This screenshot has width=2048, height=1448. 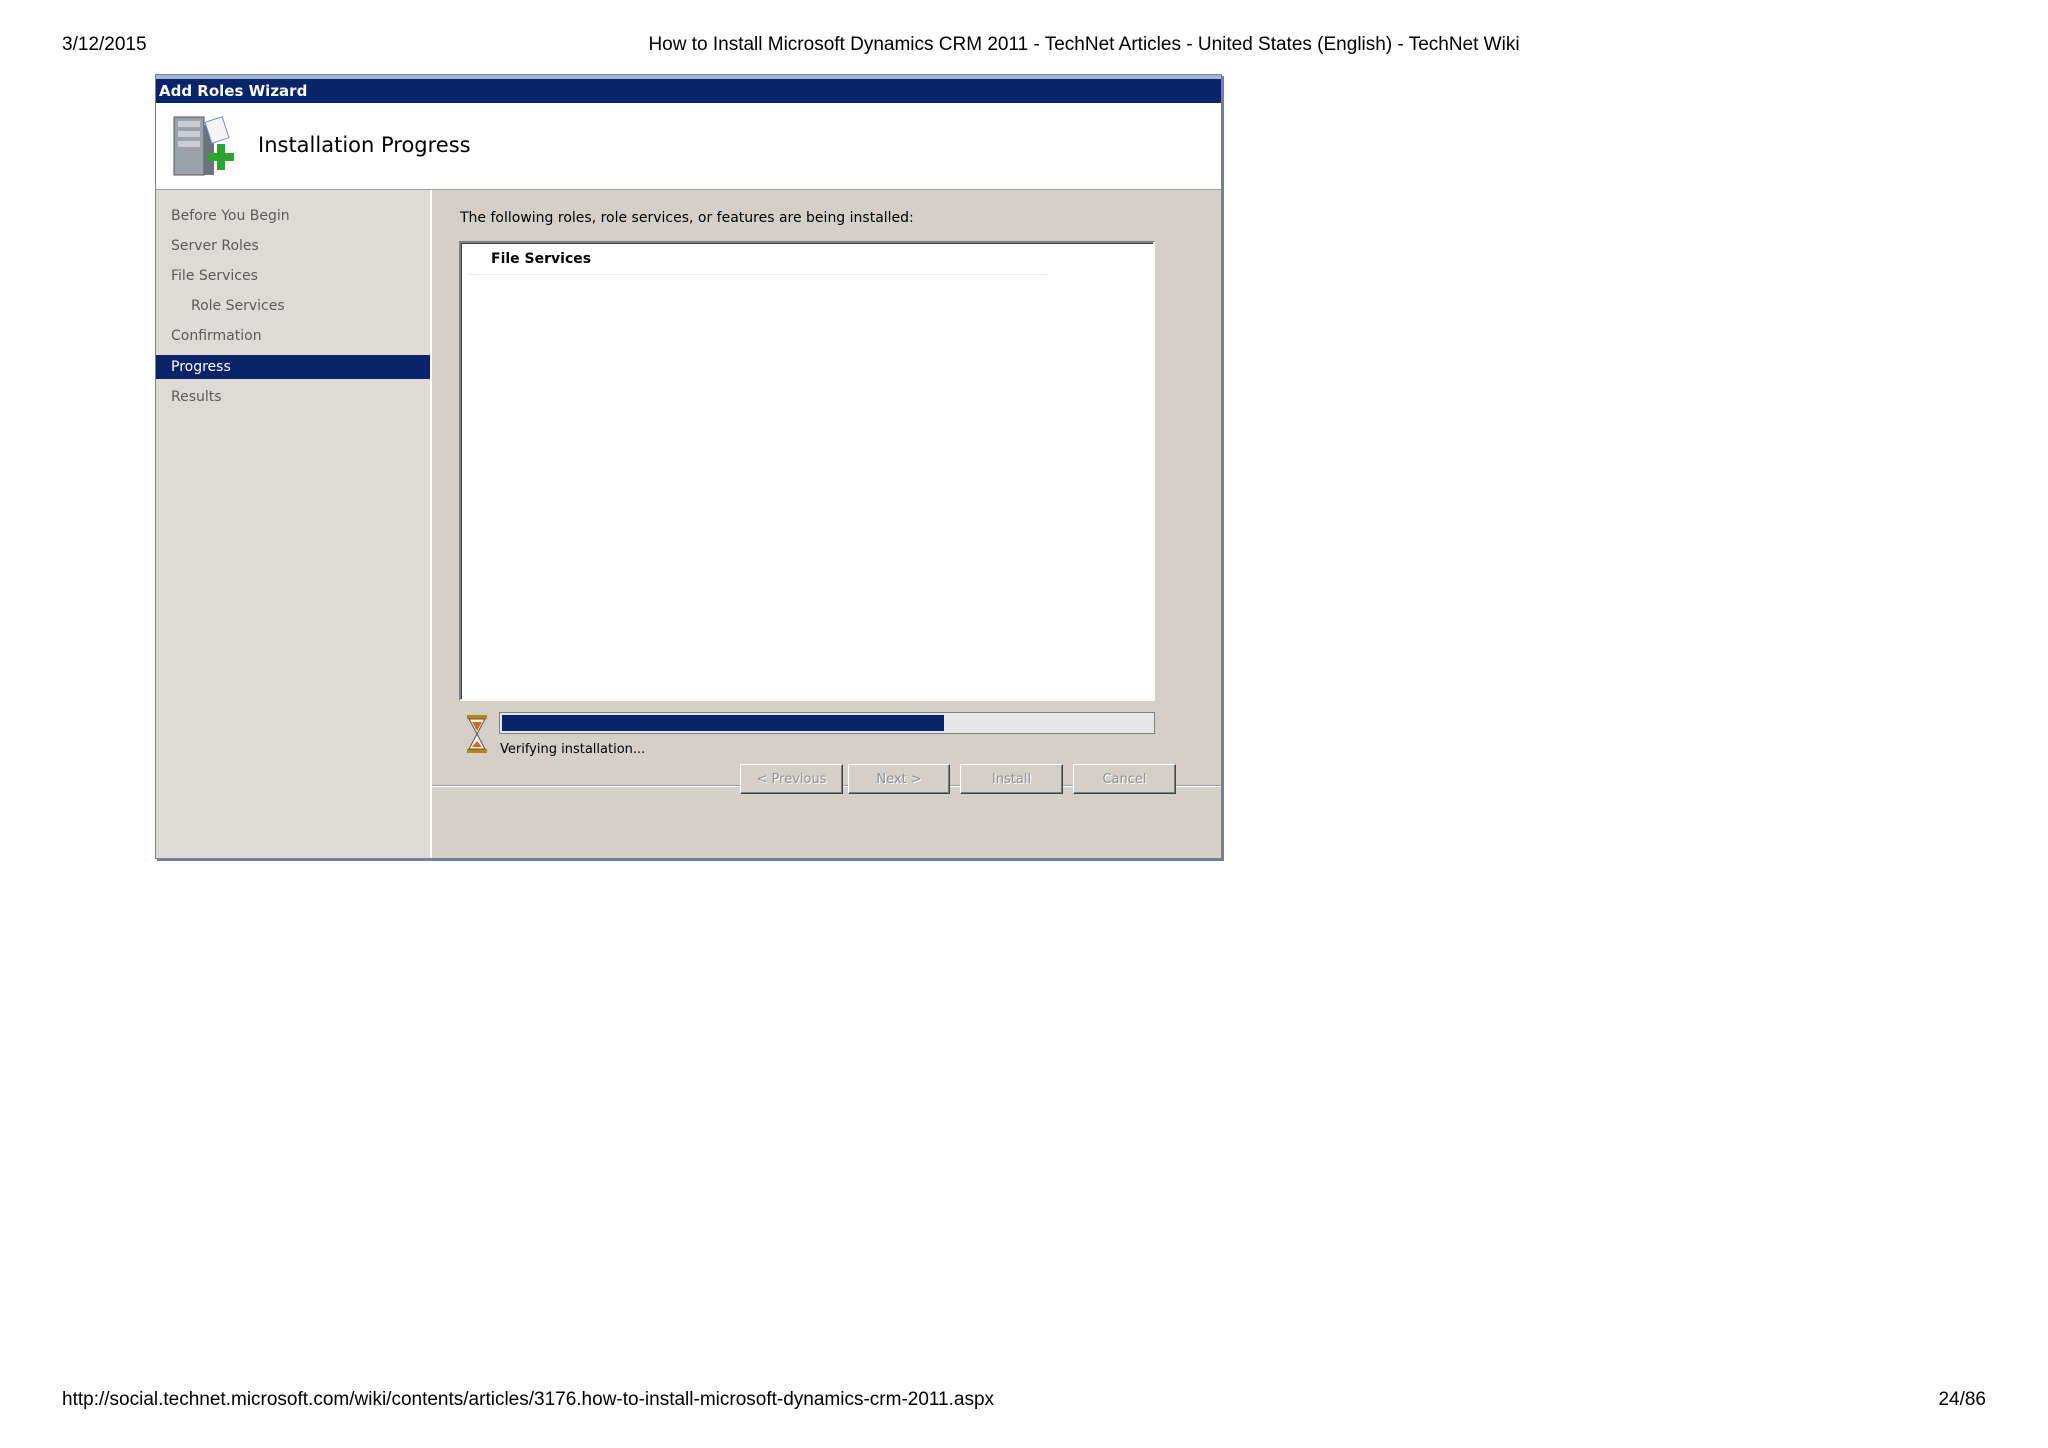 I want to click on page-title: Installation Progress, so click(x=364, y=145).